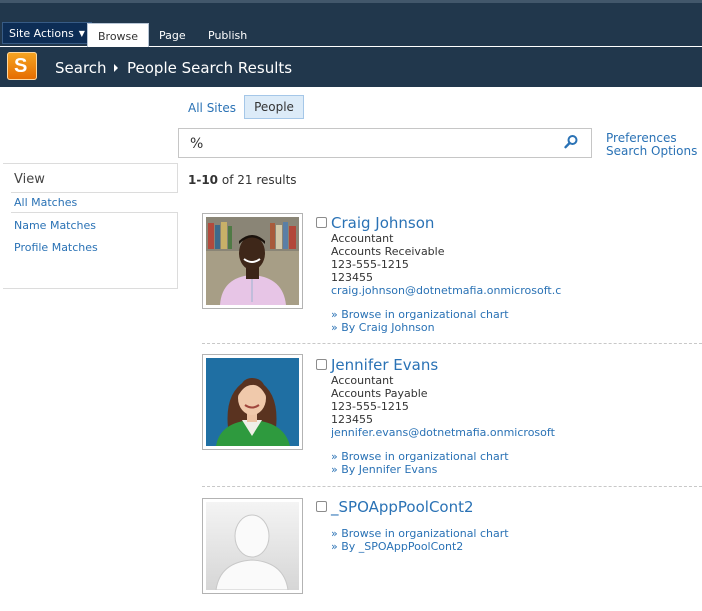  I want to click on ribbon-bar: Site Actions ▼ Browse Page Publish, so click(351, 23).